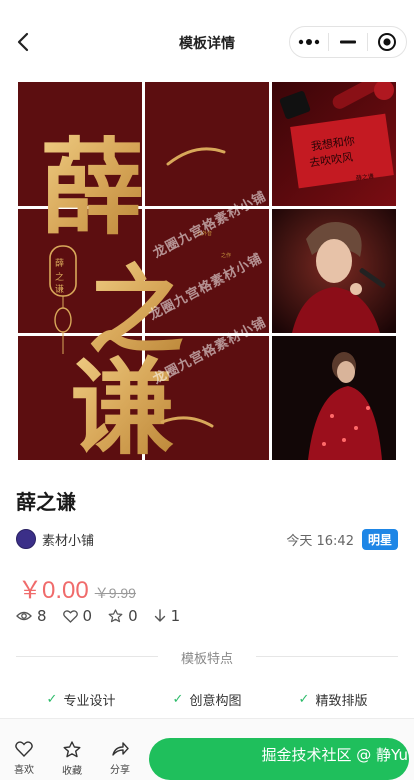 The width and height of the screenshot is (414, 780). What do you see at coordinates (120, 749) in the screenshot?
I see `share-icon` at bounding box center [120, 749].